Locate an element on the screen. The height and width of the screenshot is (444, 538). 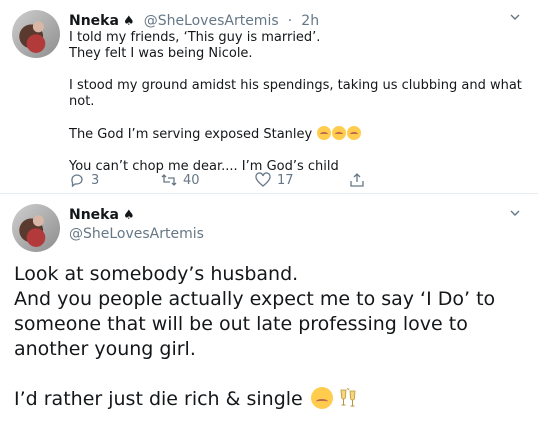
like-icon is located at coordinates (263, 179).